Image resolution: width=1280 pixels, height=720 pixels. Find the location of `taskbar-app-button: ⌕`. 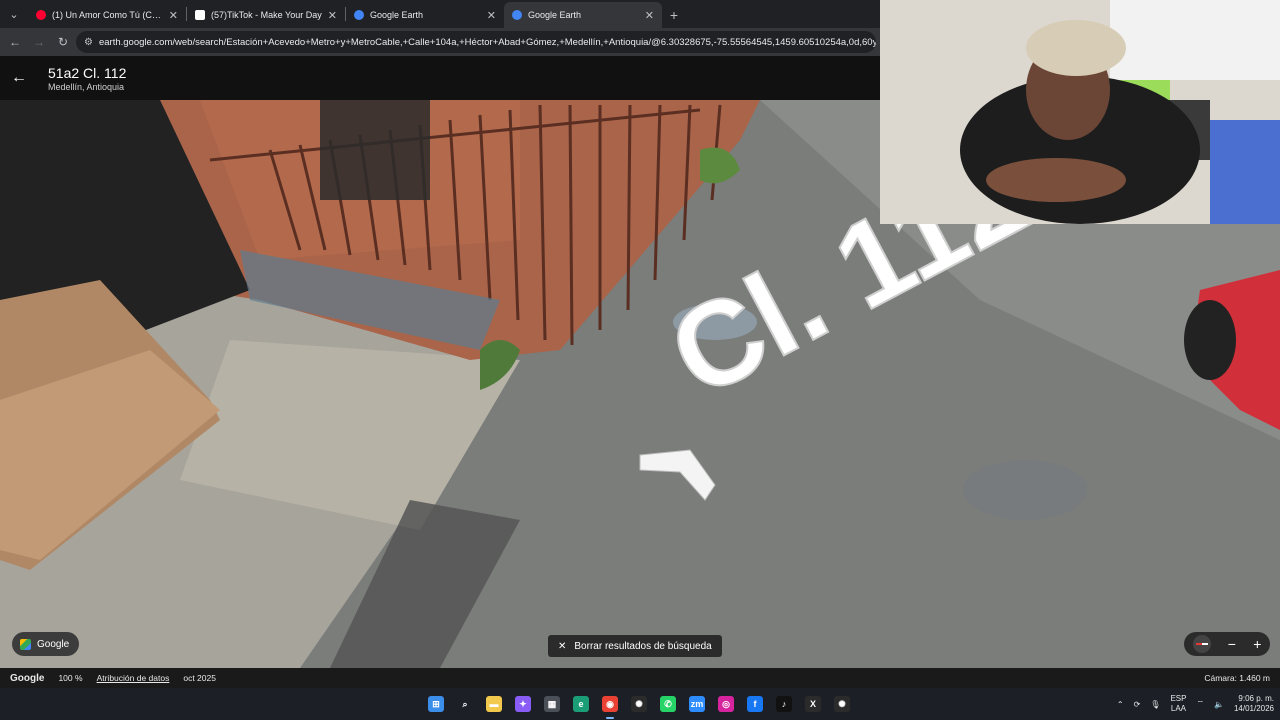

taskbar-app-button: ⌕ is located at coordinates (465, 704).